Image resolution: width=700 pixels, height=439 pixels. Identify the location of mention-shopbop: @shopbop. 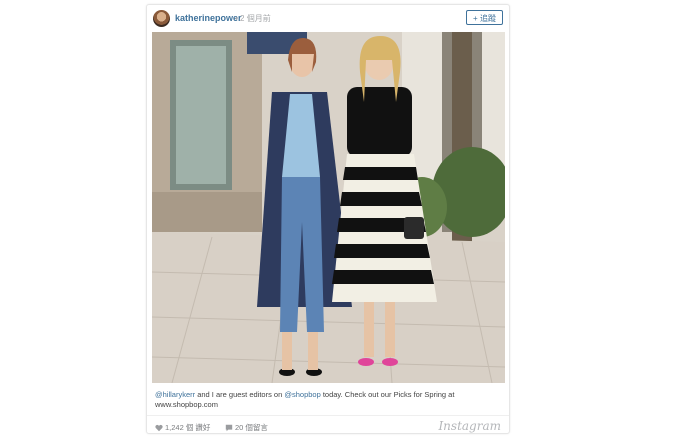
(302, 394).